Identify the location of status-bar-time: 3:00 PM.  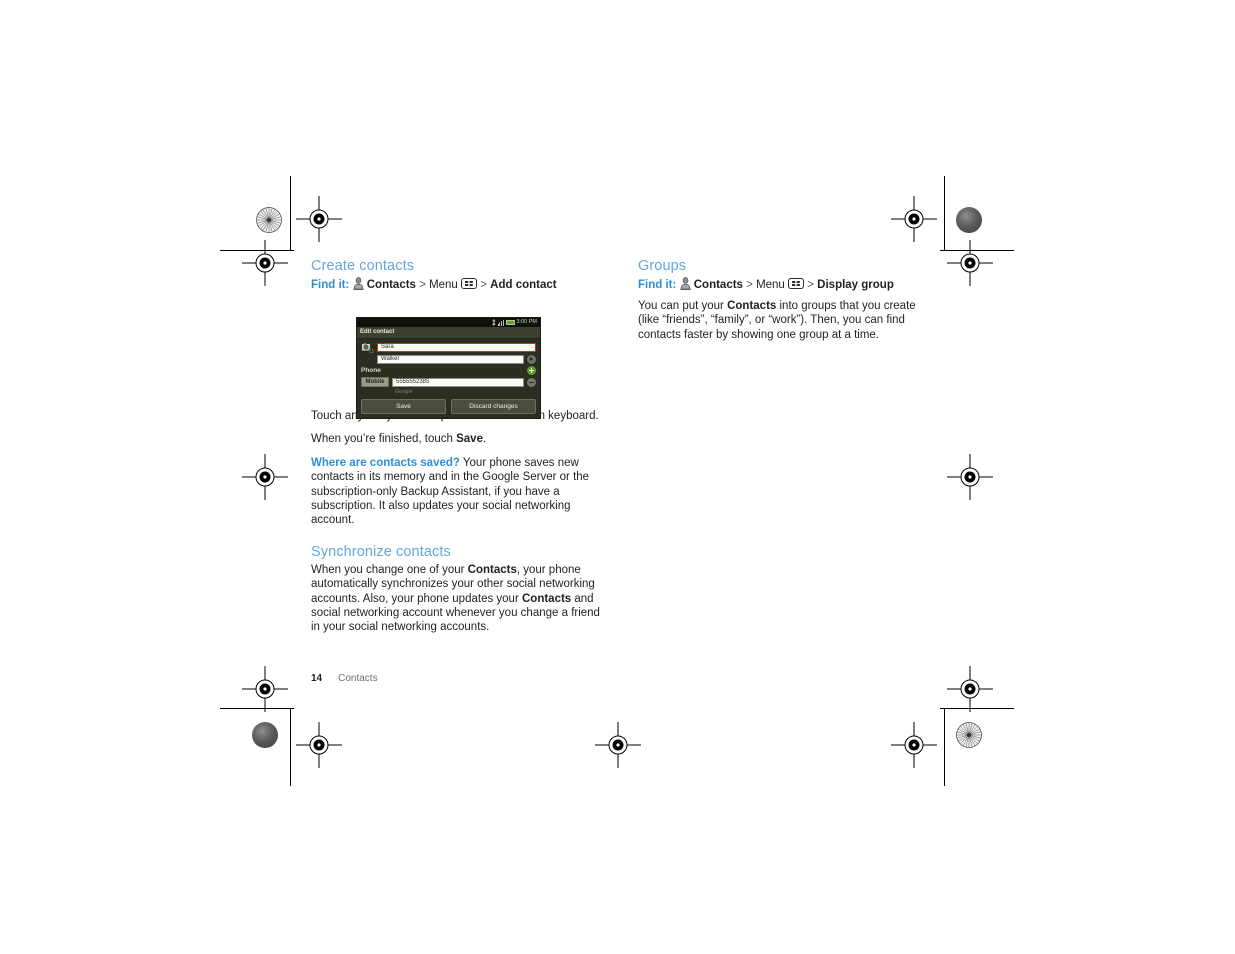
(526, 322).